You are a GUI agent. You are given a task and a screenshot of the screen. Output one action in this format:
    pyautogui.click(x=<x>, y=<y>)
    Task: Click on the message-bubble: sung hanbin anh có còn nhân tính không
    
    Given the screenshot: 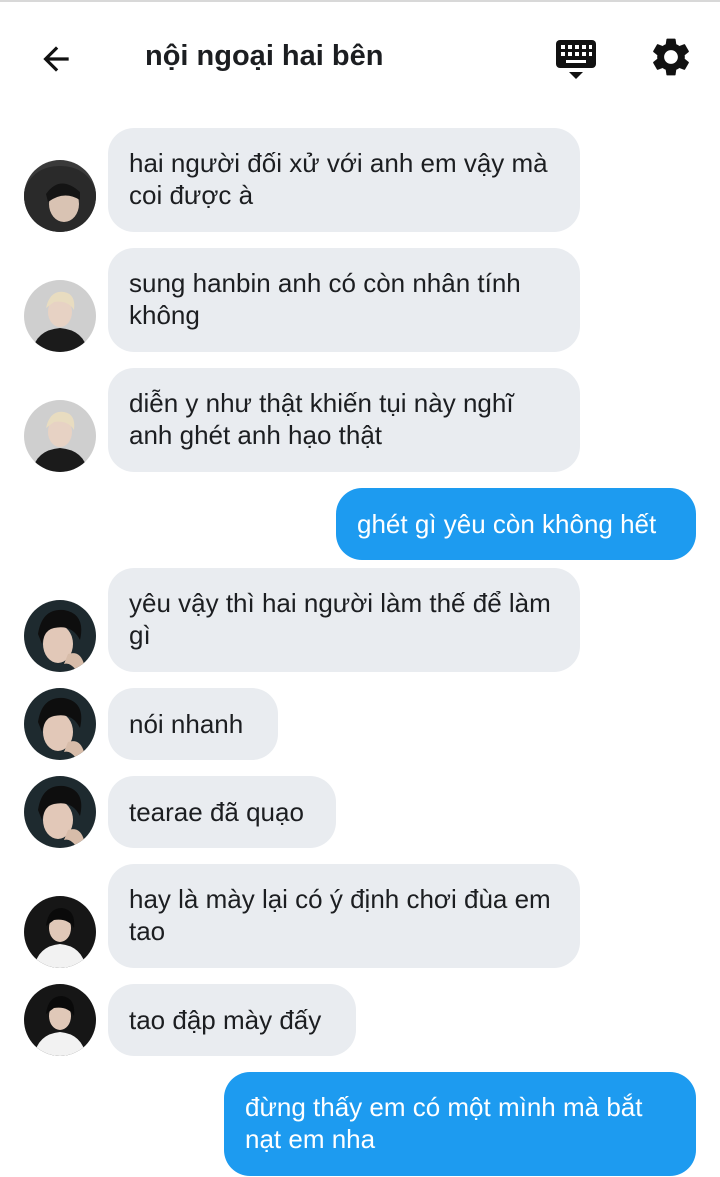 What is the action you would take?
    pyautogui.click(x=344, y=300)
    